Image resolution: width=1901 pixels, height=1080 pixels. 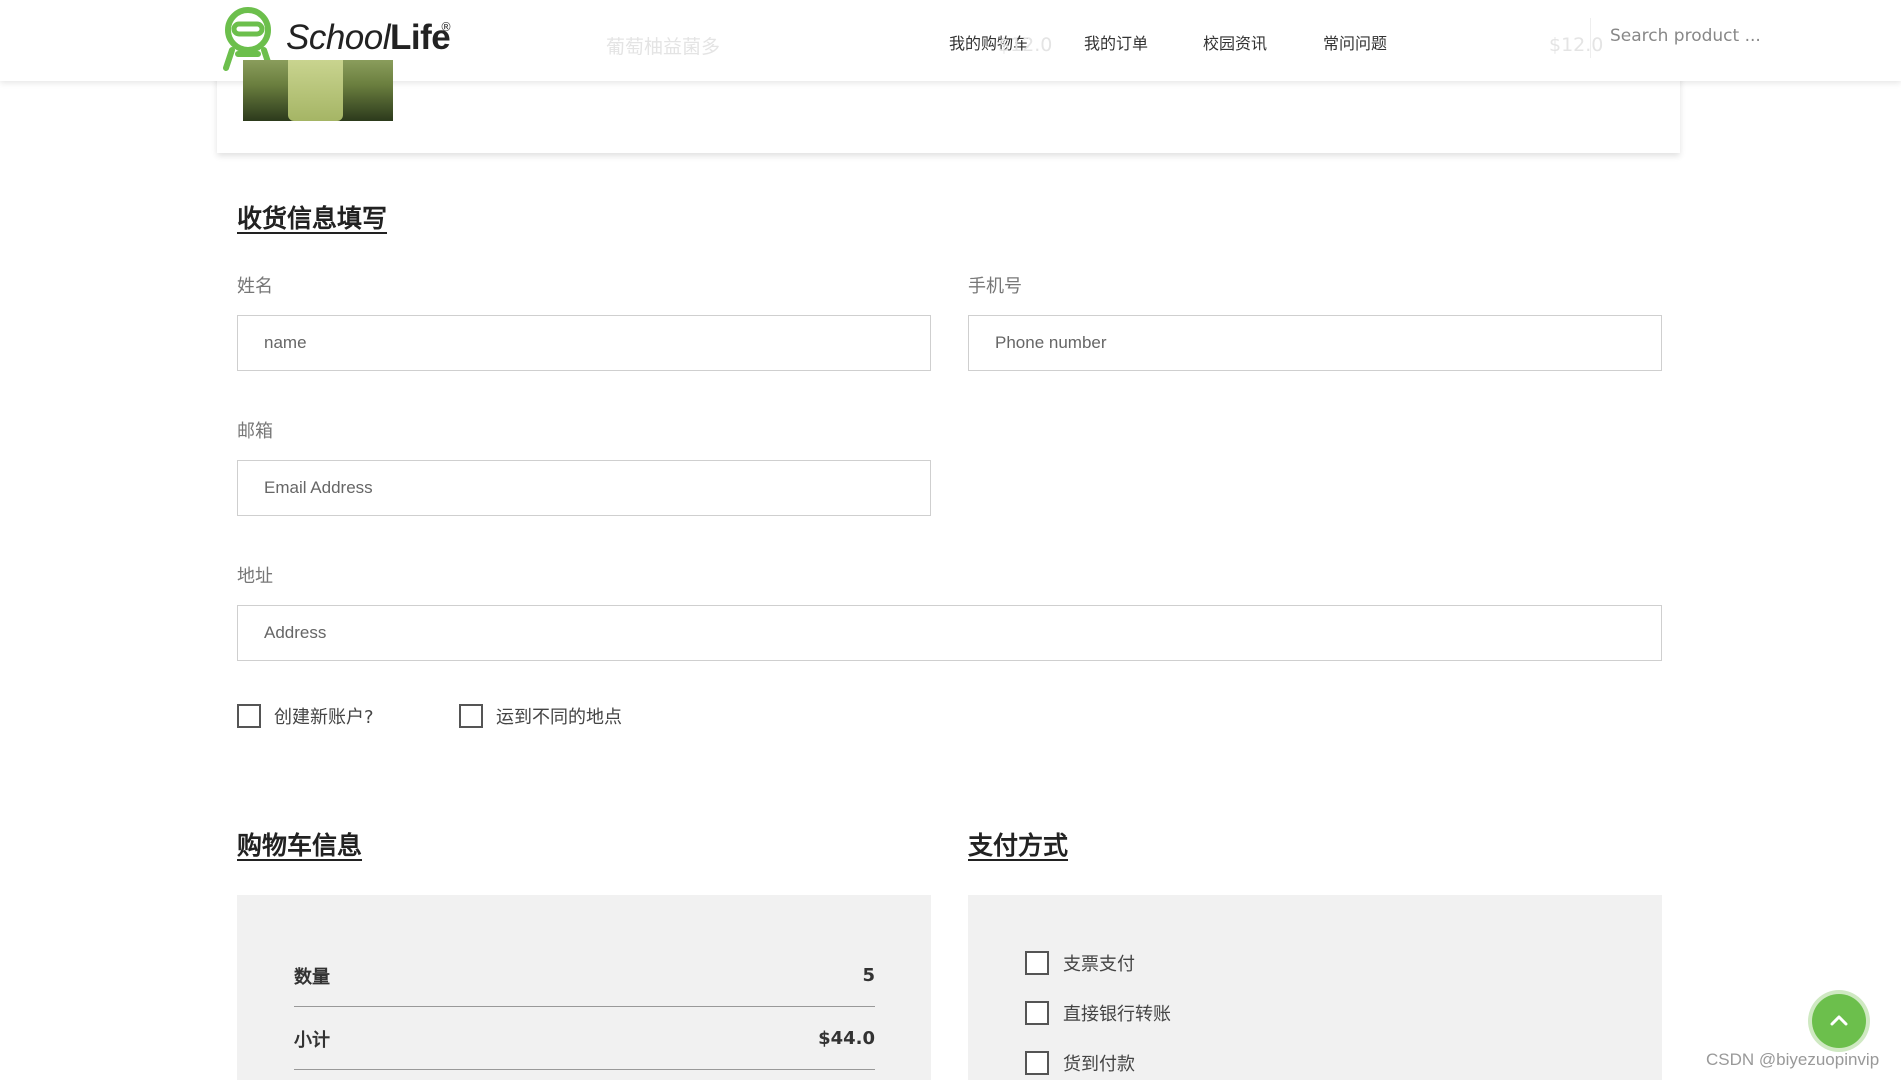 I want to click on payment-option-check: 支票支付, so click(x=1080, y=963).